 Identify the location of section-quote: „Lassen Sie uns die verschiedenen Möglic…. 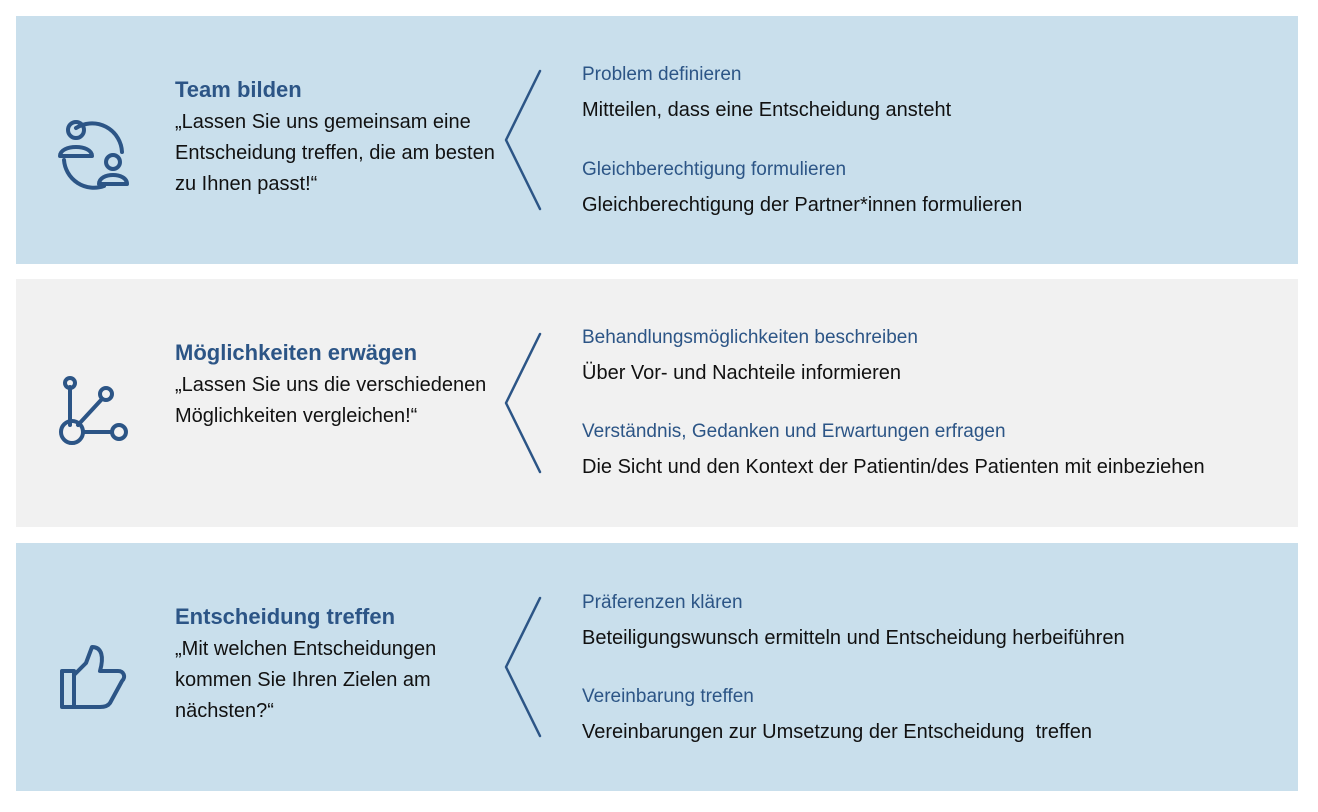
(331, 400).